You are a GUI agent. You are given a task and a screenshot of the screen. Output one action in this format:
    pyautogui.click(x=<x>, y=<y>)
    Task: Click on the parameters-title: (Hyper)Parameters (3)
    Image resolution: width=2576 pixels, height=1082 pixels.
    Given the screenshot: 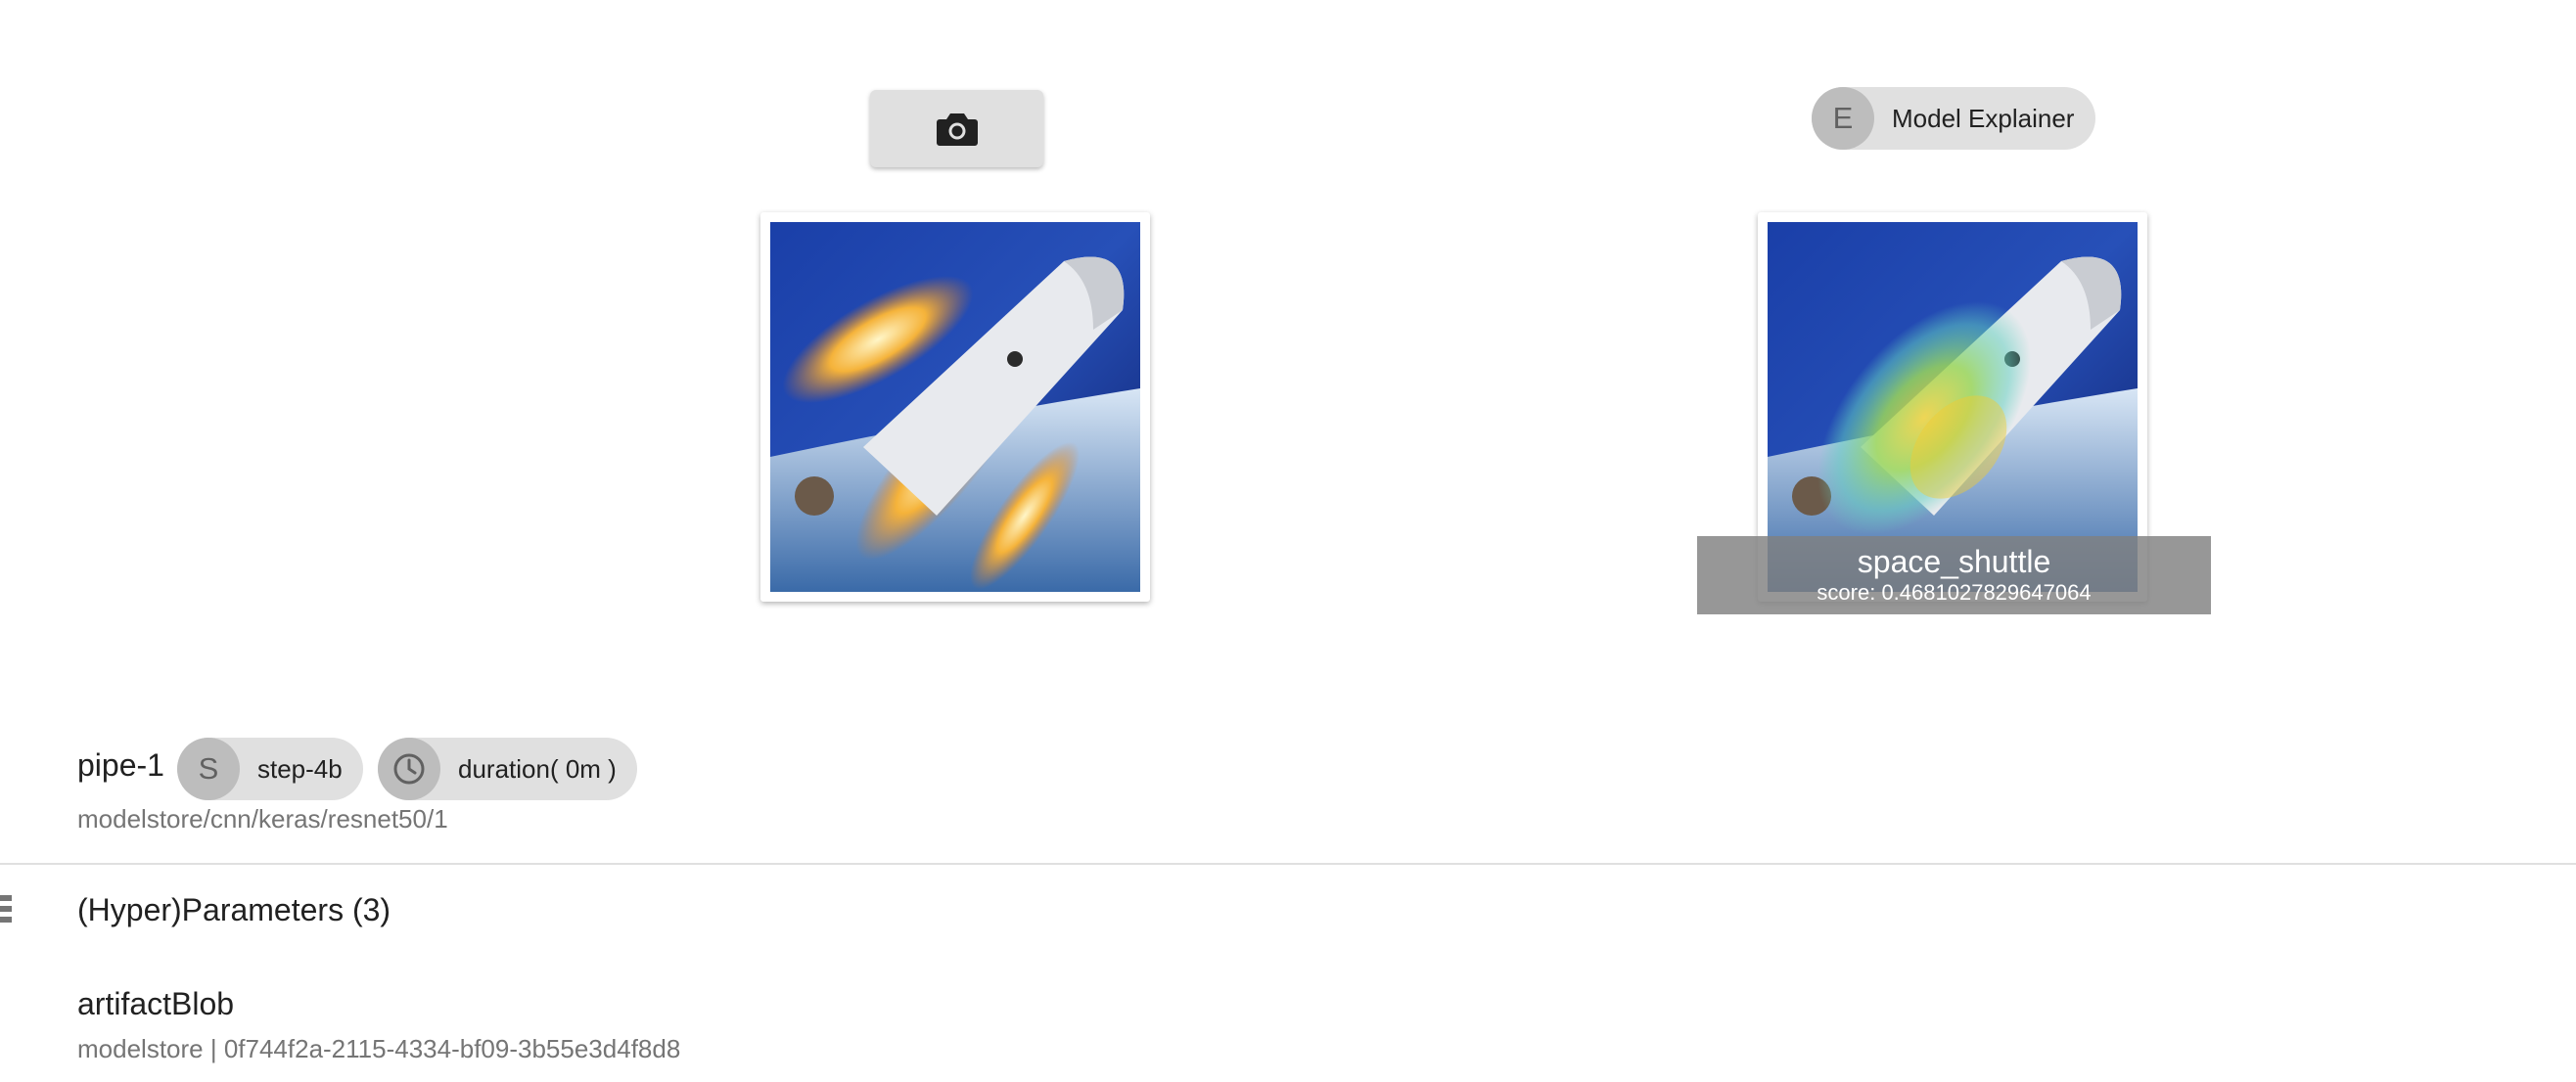 What is the action you would take?
    pyautogui.click(x=234, y=910)
    